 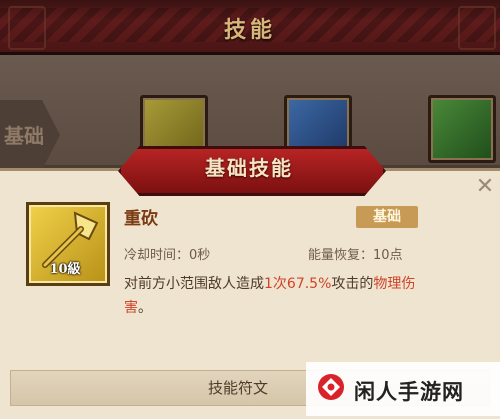 I want to click on watermark-text: 闲人手游网, so click(x=409, y=392).